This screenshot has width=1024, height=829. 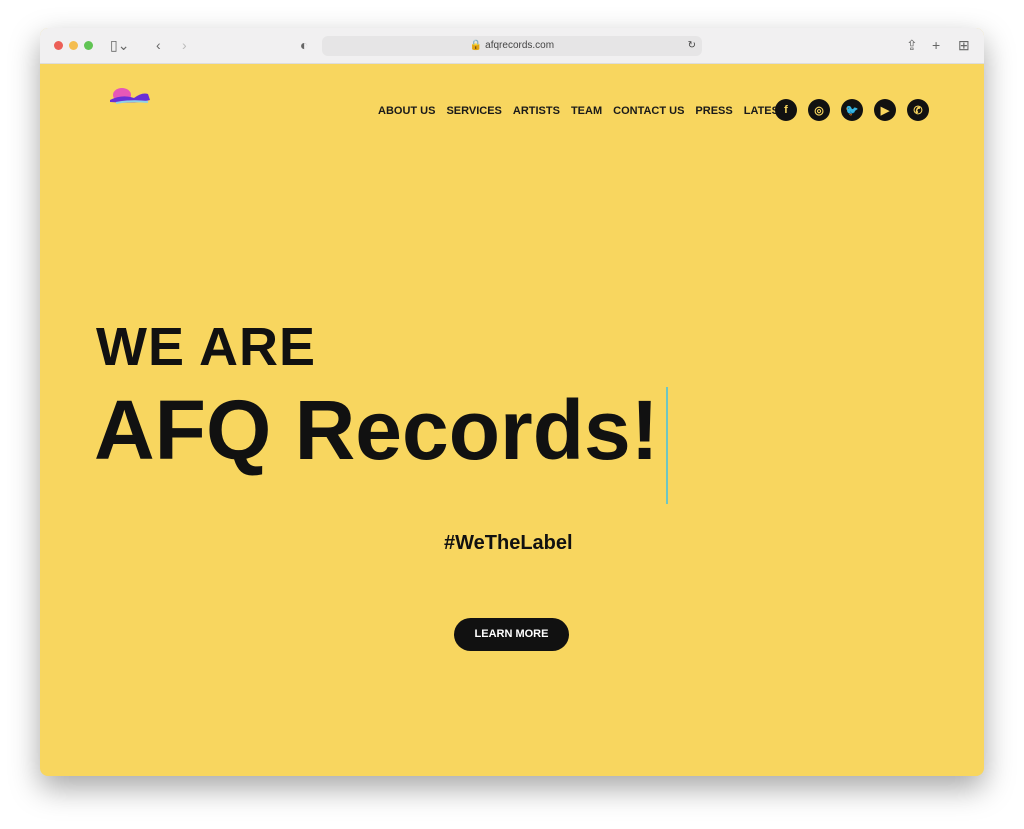 I want to click on typing-cursor, so click(x=667, y=445).